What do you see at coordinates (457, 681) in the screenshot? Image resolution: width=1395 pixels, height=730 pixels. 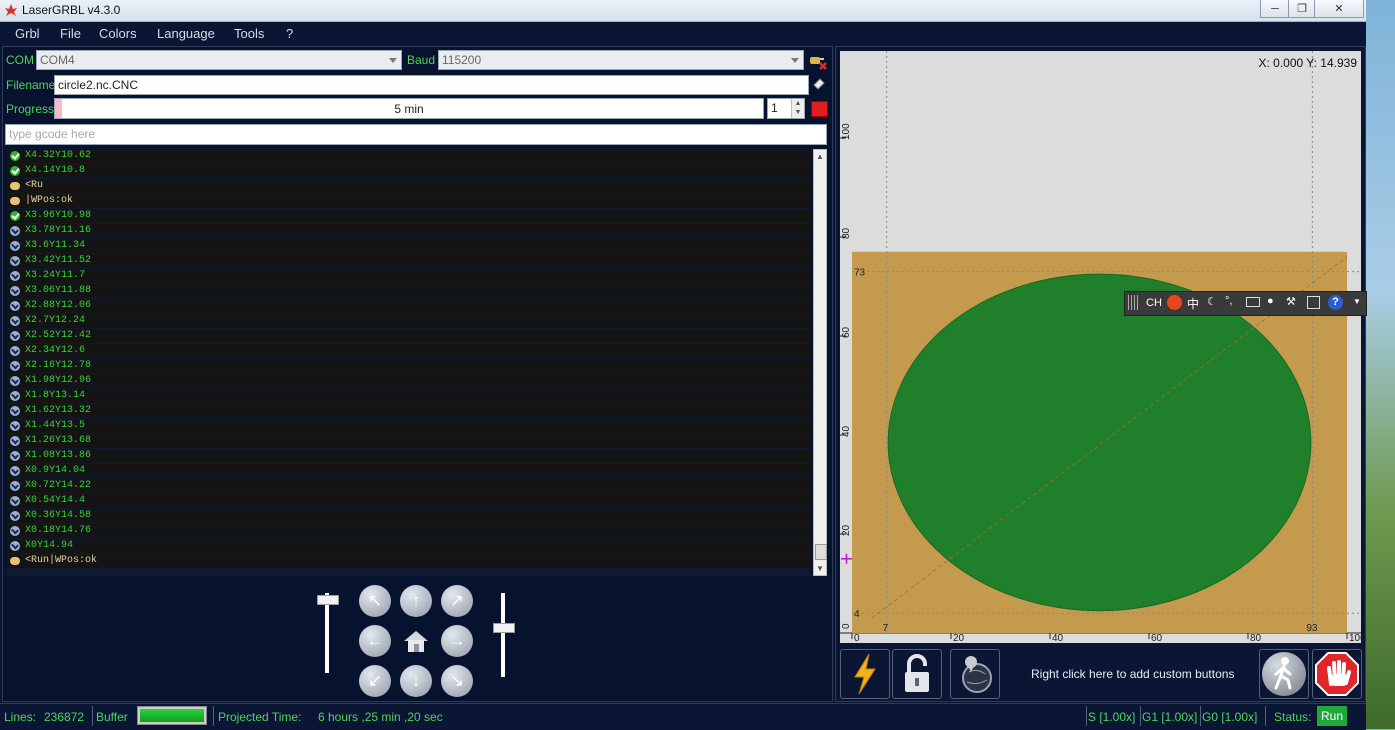 I see `jog-se-button: ↘` at bounding box center [457, 681].